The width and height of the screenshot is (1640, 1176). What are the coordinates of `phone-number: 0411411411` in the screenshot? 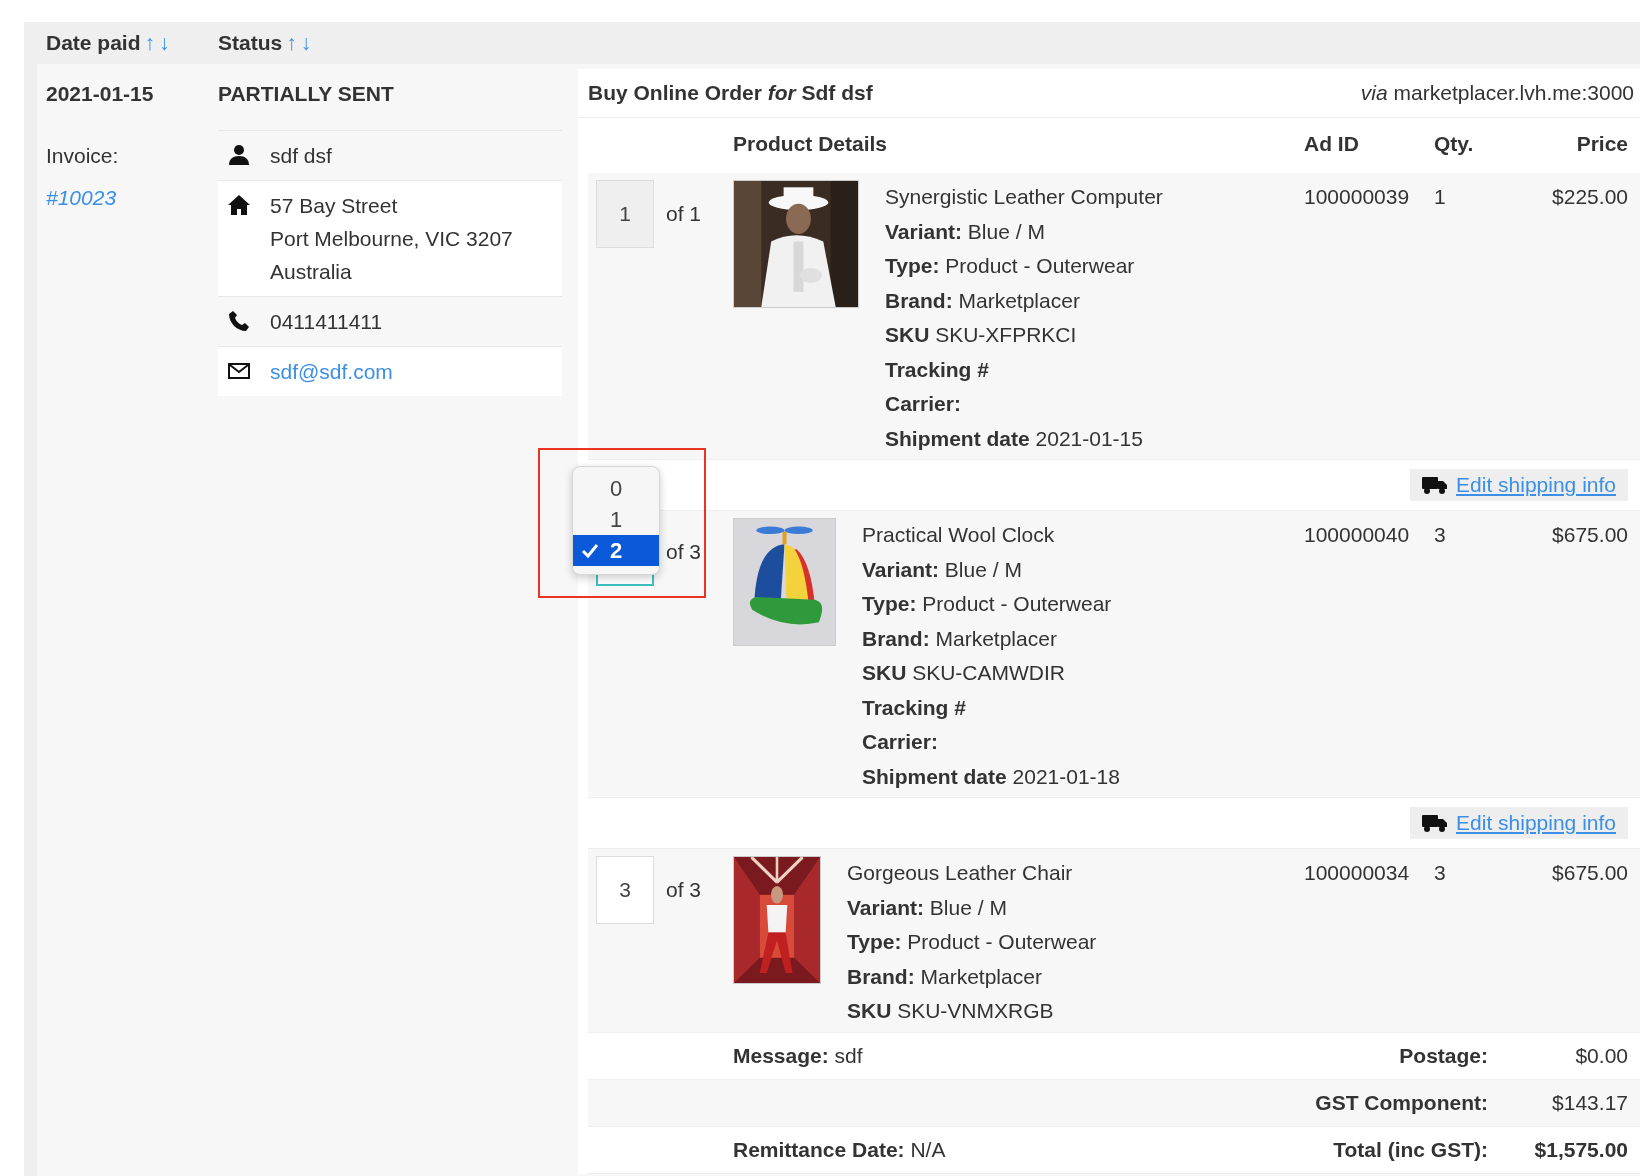 It's located at (326, 322).